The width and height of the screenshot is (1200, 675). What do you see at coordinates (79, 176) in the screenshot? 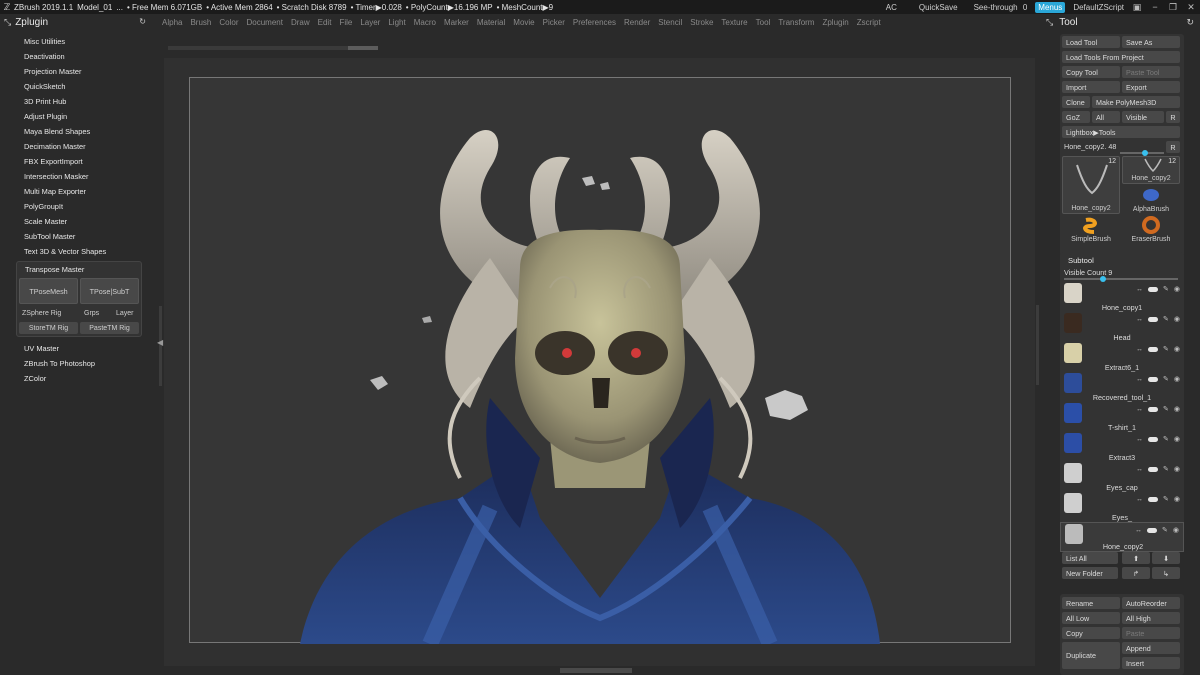
I see `plugin-item-intersection-masker: Intersection Masker` at bounding box center [79, 176].